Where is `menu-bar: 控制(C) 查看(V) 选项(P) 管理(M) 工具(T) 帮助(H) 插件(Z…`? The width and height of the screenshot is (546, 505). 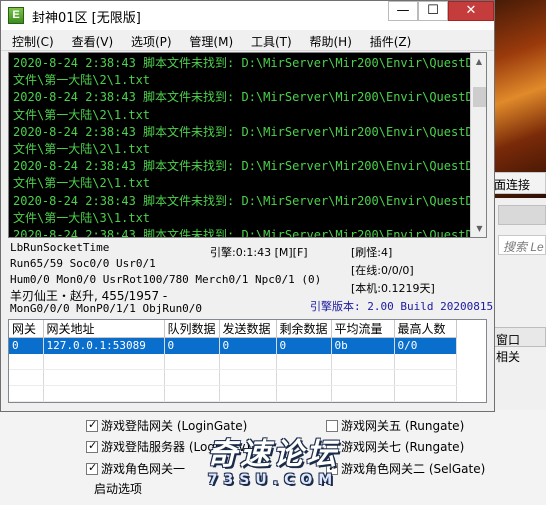
menu-bar: 控制(C) 查看(V) 选项(P) 管理(M) 工具(T) 帮助(H) 插件(Z… is located at coordinates (247, 40).